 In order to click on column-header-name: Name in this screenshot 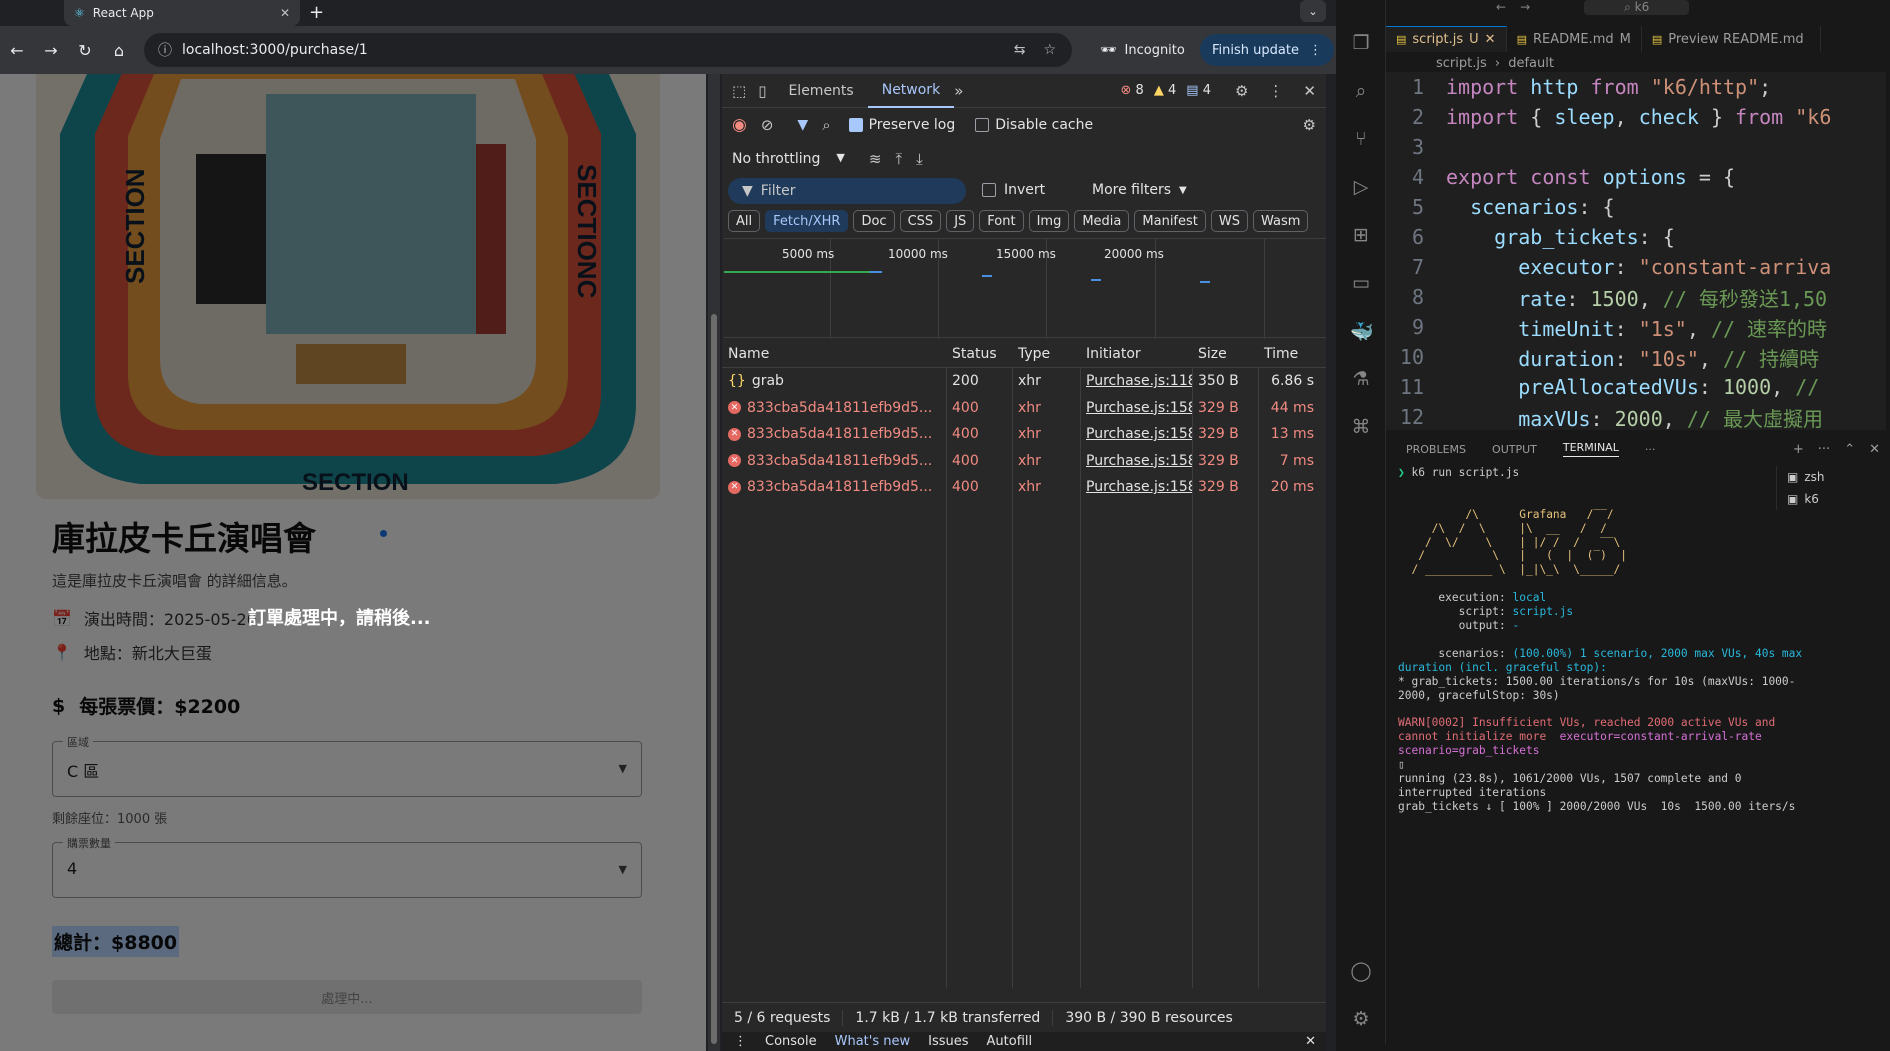, I will do `click(834, 354)`.